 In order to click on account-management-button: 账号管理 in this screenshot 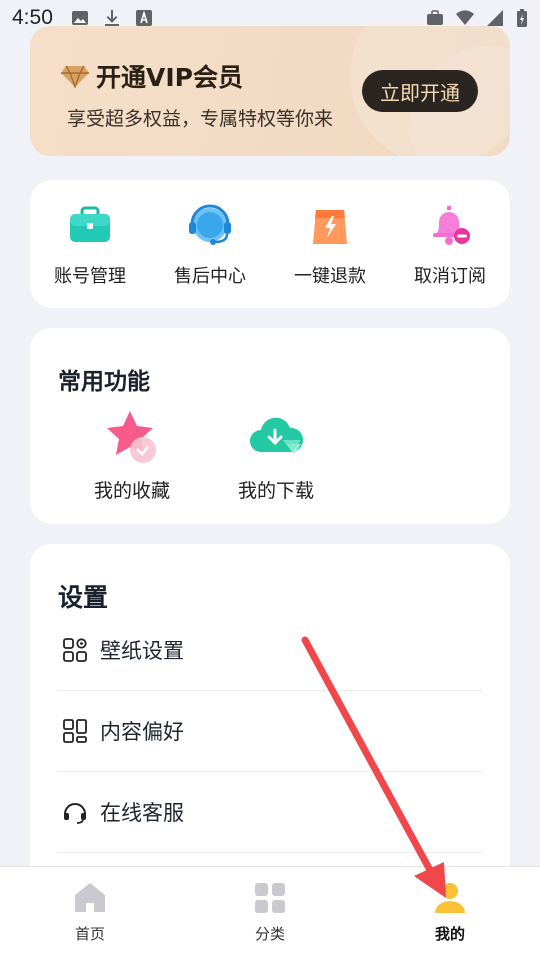, I will do `click(90, 244)`.